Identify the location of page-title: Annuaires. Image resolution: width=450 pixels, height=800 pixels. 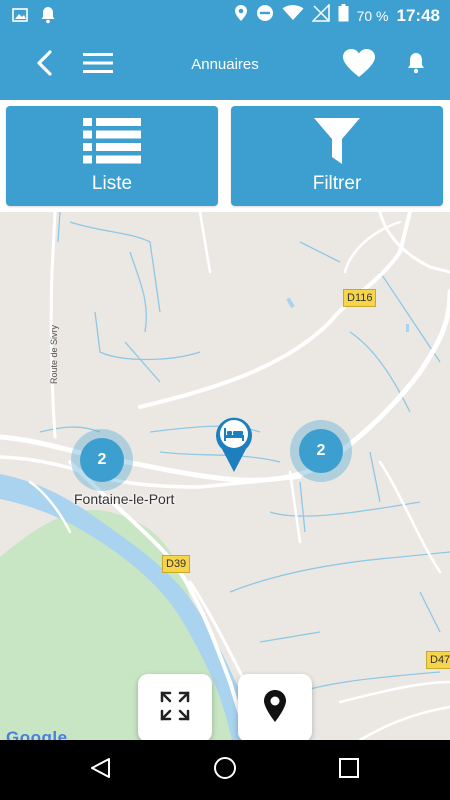
(225, 64).